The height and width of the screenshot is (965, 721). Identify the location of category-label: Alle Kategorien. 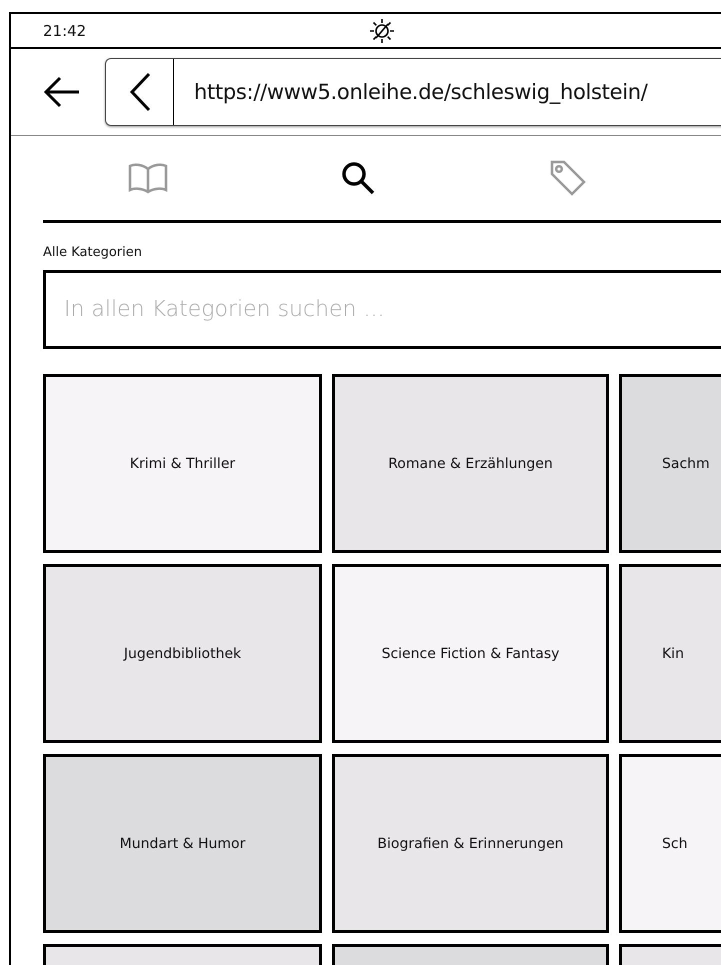
(93, 252).